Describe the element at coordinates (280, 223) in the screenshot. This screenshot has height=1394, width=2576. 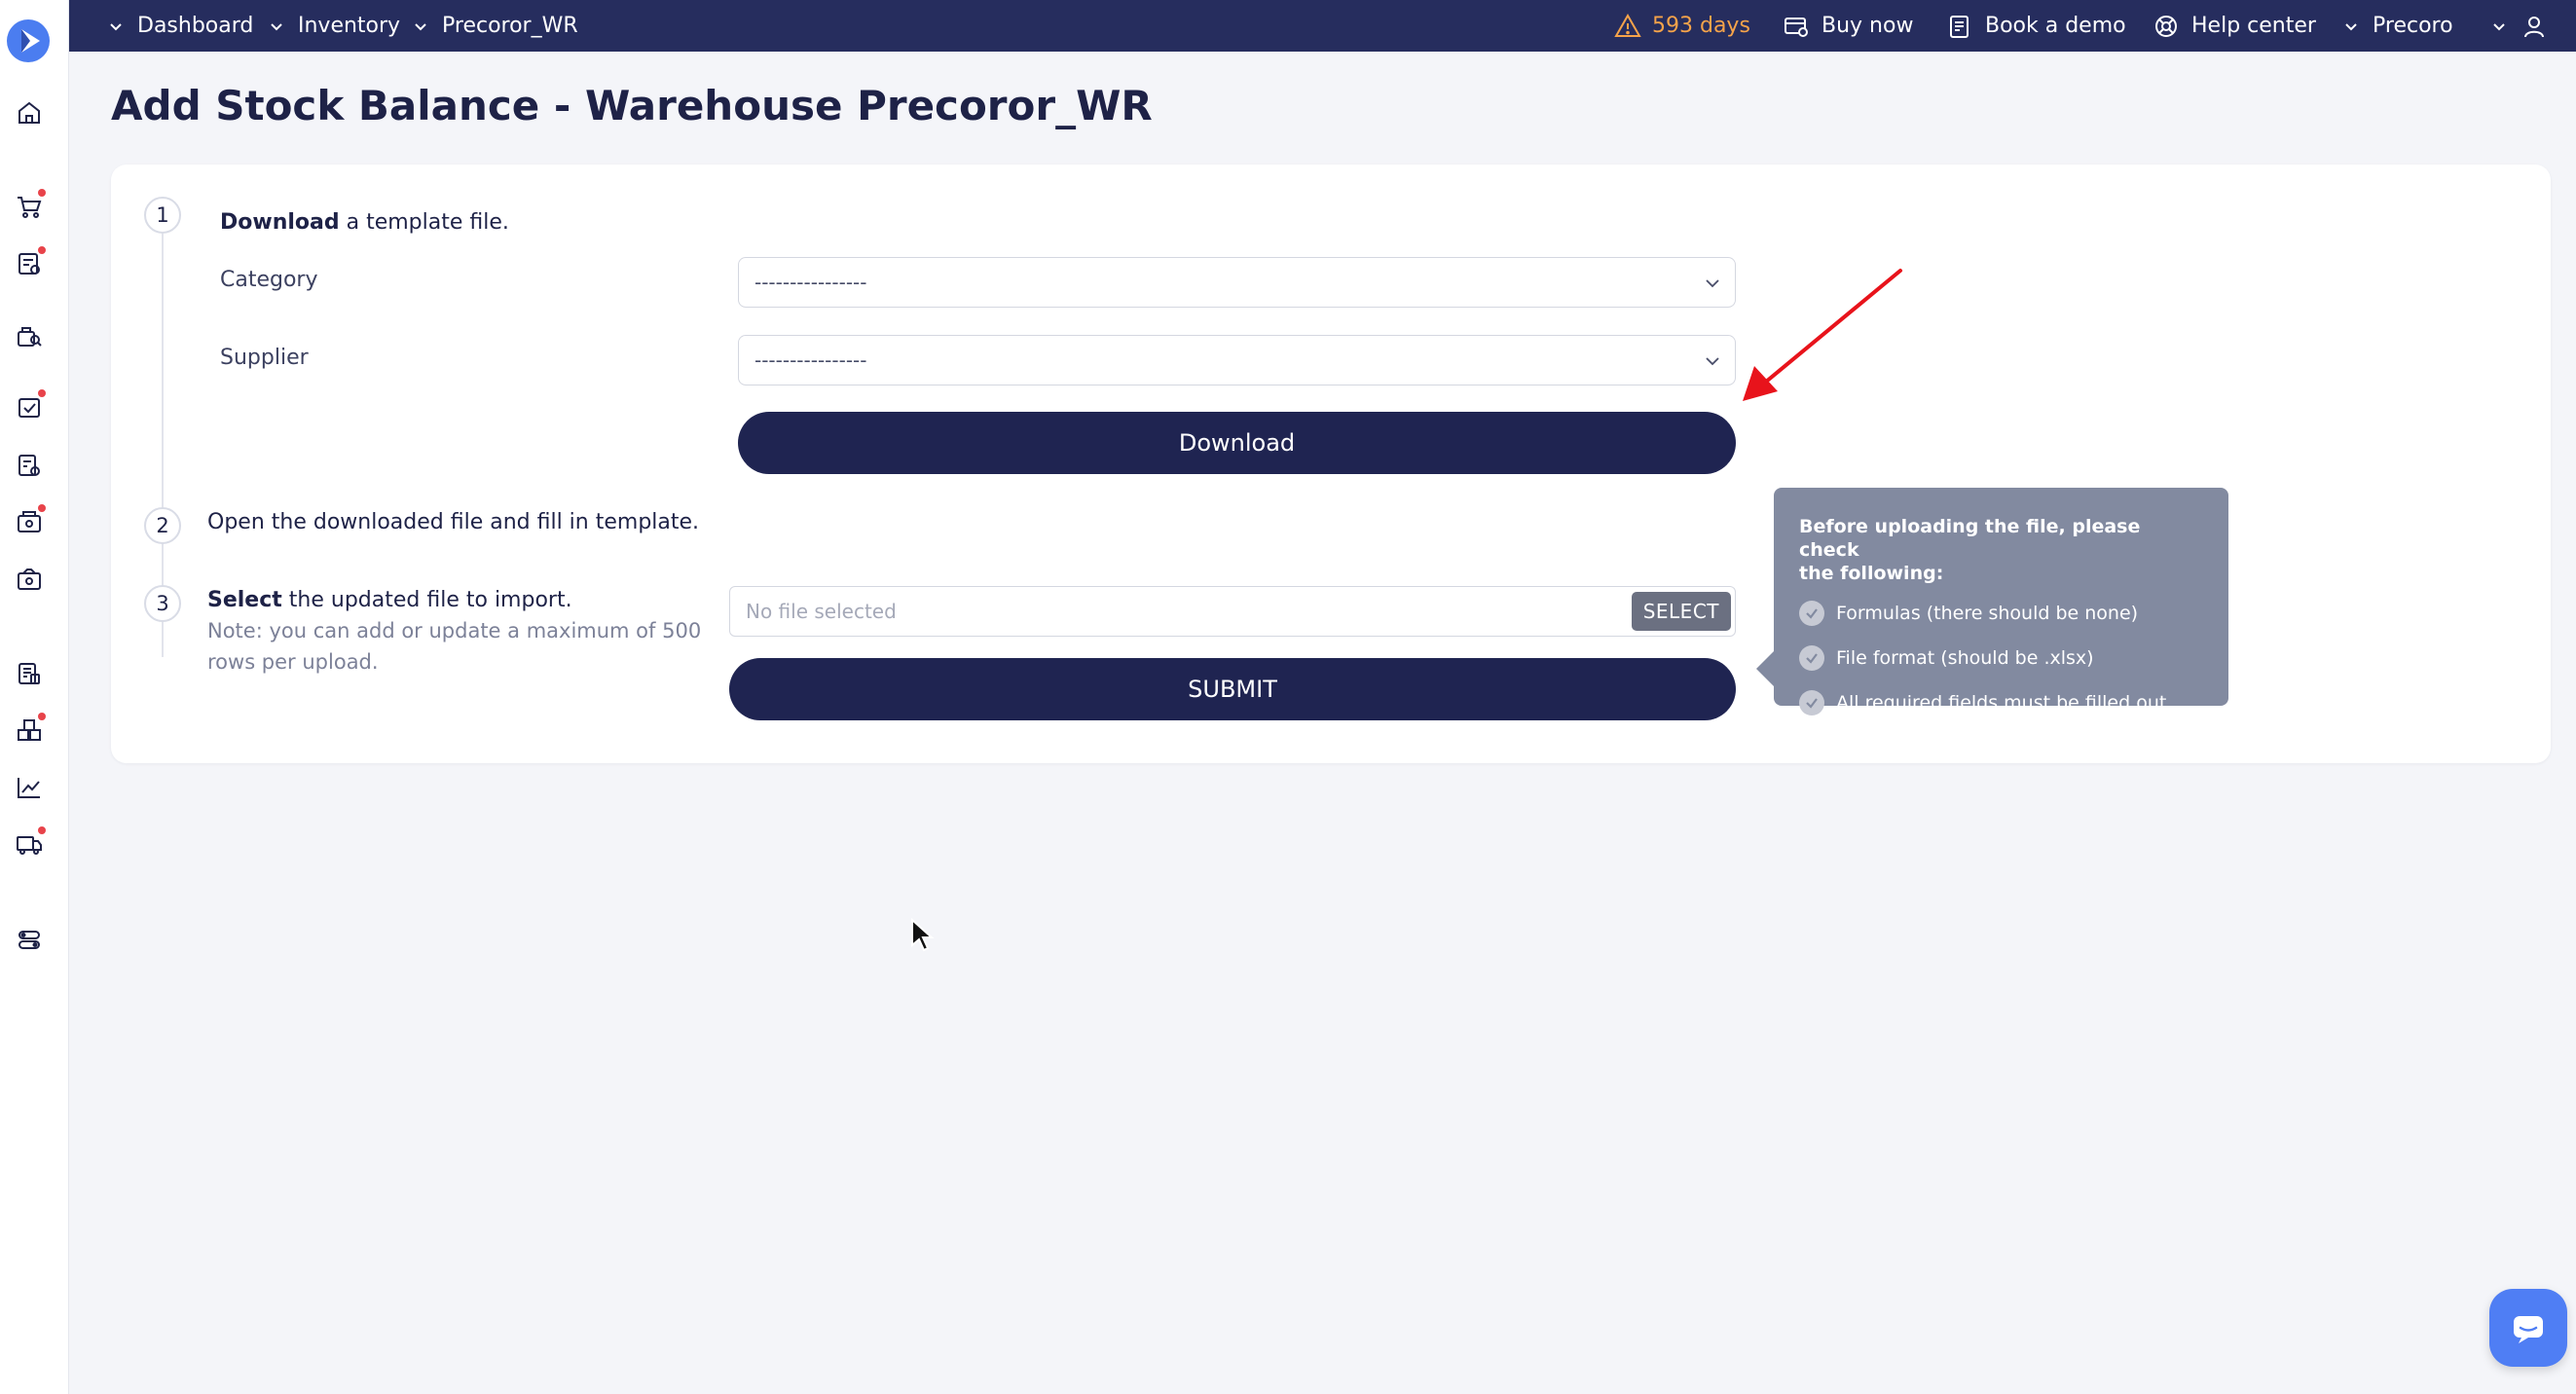
I see `step1-bold: Download` at that location.